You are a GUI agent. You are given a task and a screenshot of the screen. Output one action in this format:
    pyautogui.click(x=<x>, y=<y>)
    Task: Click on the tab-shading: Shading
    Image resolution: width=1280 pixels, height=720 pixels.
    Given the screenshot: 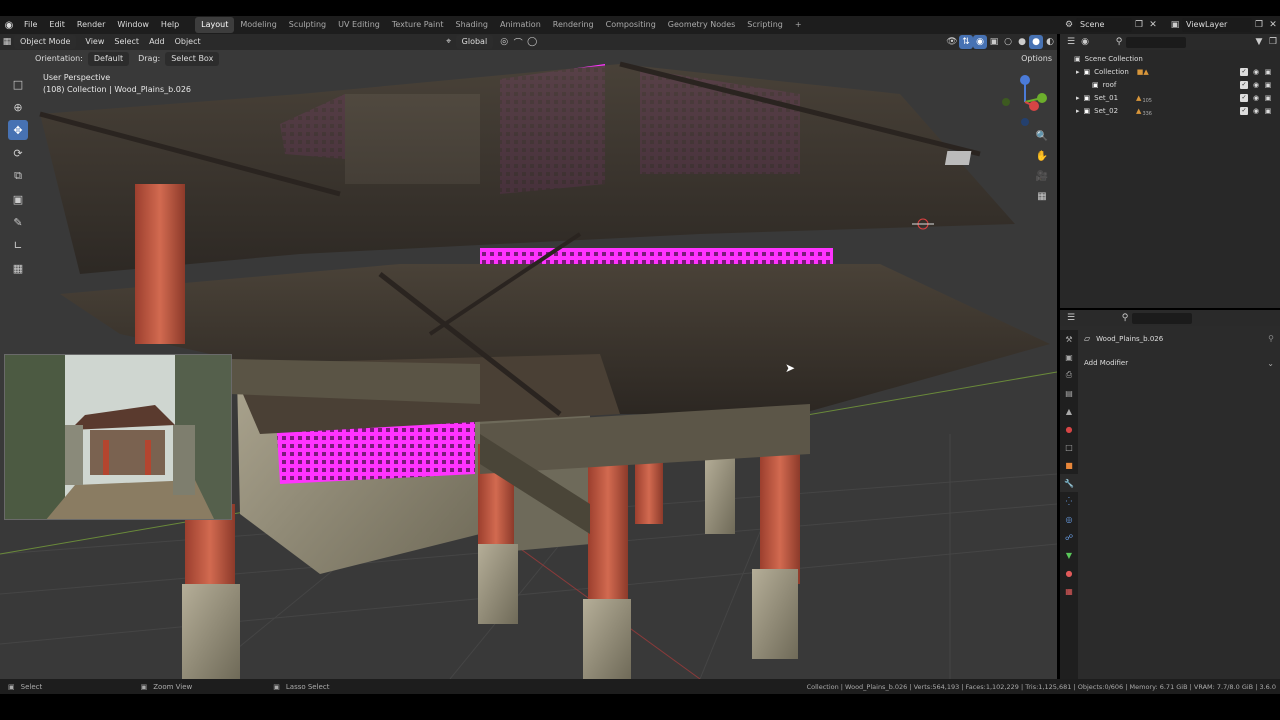 What is the action you would take?
    pyautogui.click(x=471, y=25)
    